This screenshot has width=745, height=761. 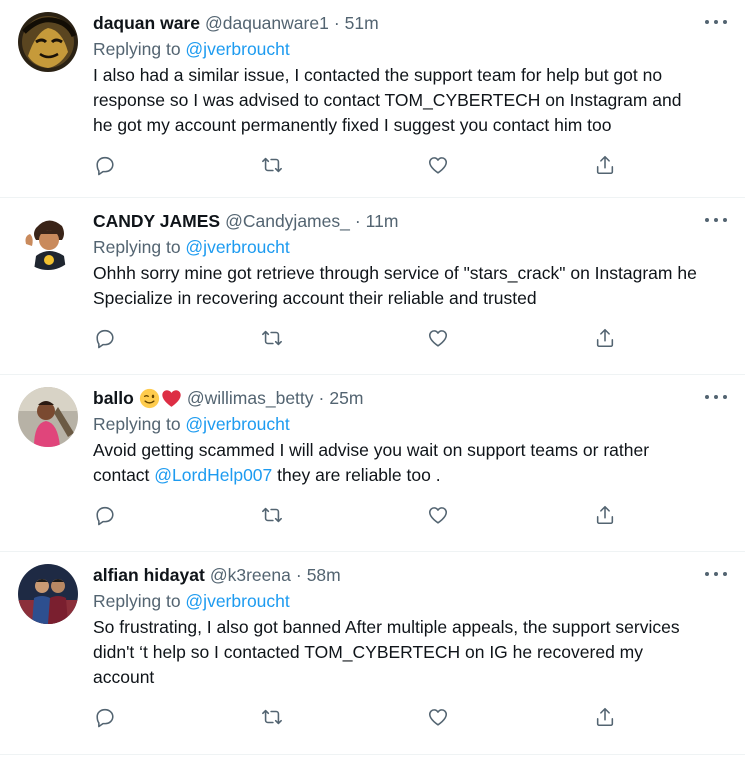 I want to click on display-name: daquan ware, so click(x=146, y=23).